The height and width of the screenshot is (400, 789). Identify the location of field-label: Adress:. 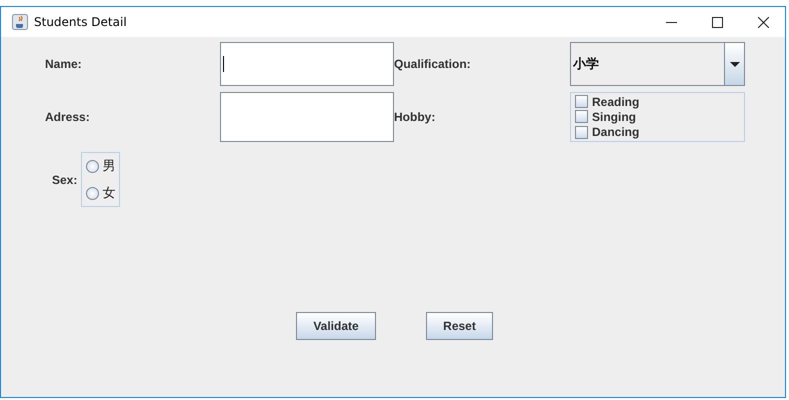
(68, 117).